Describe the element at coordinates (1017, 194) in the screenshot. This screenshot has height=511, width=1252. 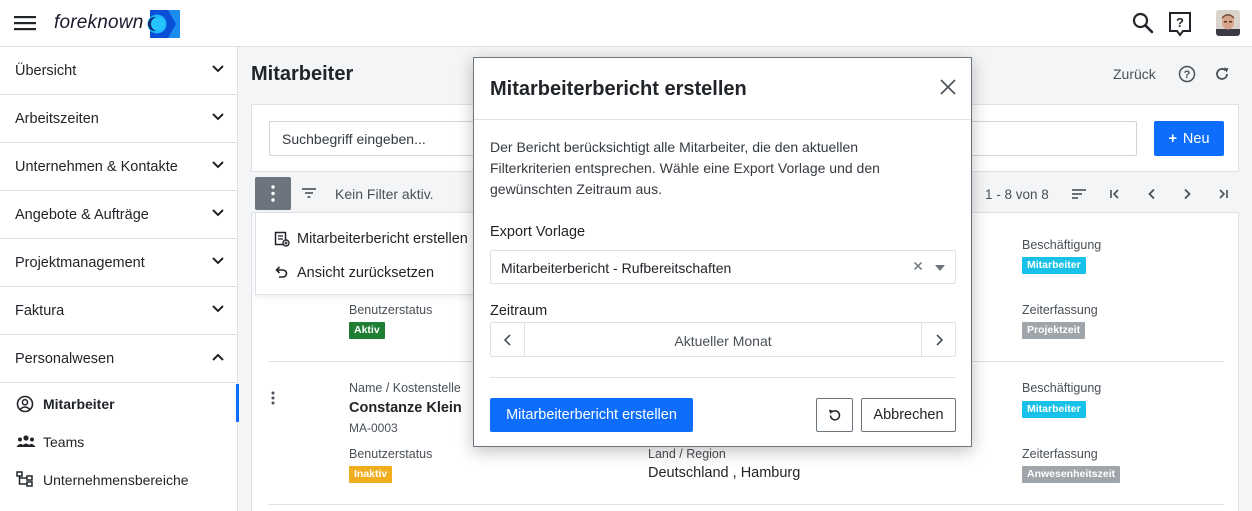
I see `pager-text: 1 - 8 von 8` at that location.